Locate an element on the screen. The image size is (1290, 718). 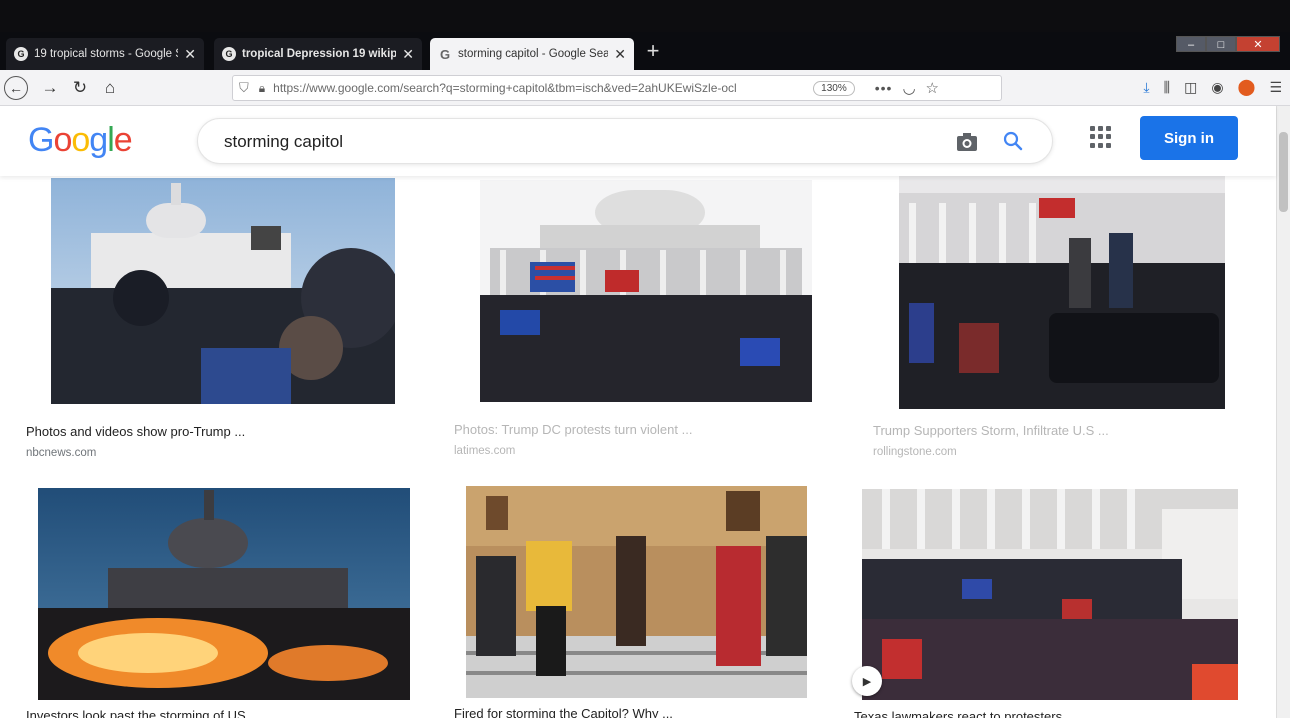
menu-icon: ☰ is located at coordinates (1275, 87).